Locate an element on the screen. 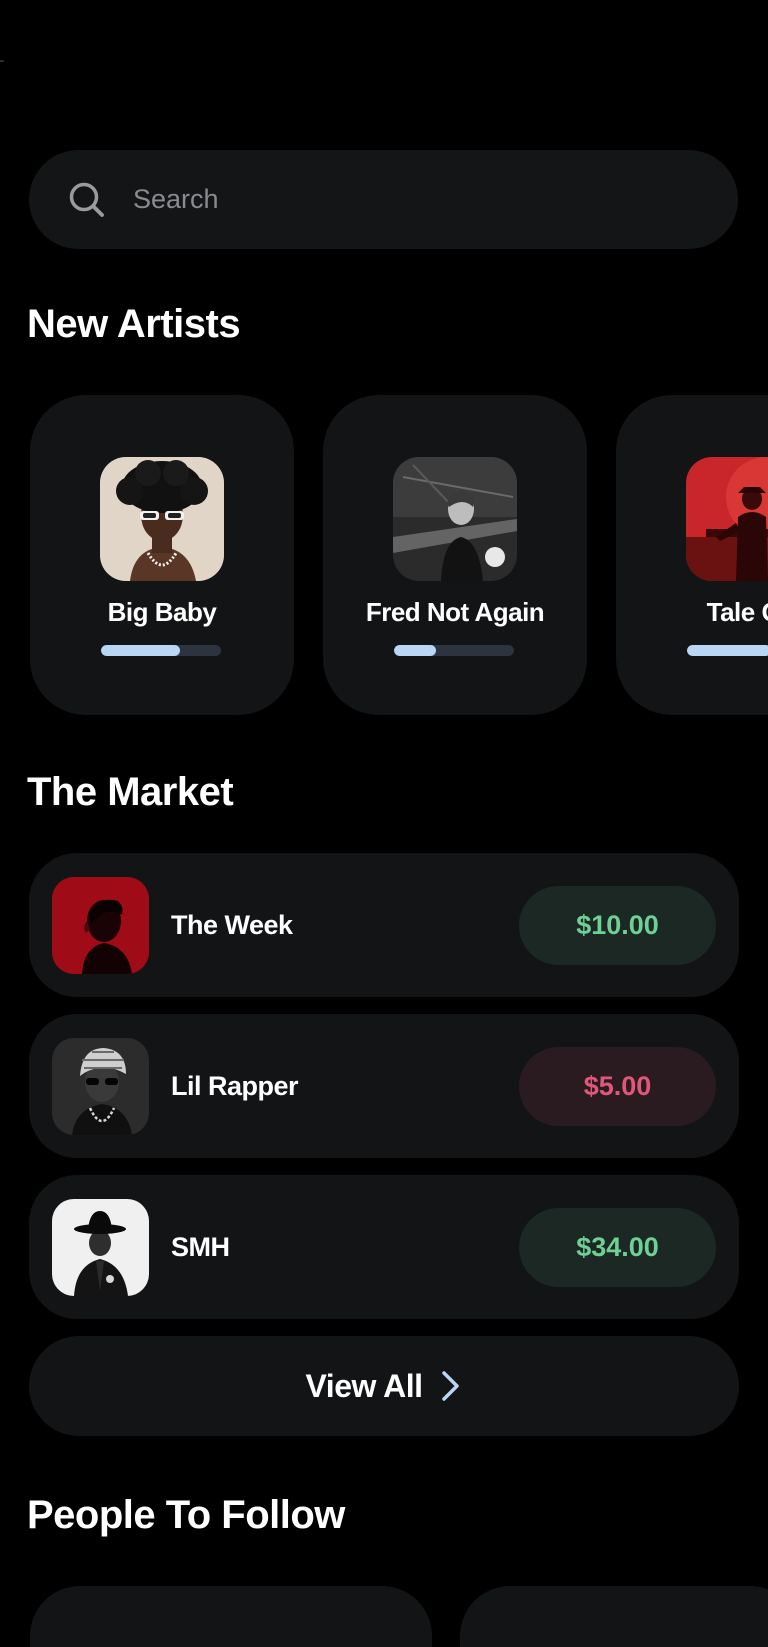 The image size is (768, 1647). artist-name: Tale Of is located at coordinates (737, 612).